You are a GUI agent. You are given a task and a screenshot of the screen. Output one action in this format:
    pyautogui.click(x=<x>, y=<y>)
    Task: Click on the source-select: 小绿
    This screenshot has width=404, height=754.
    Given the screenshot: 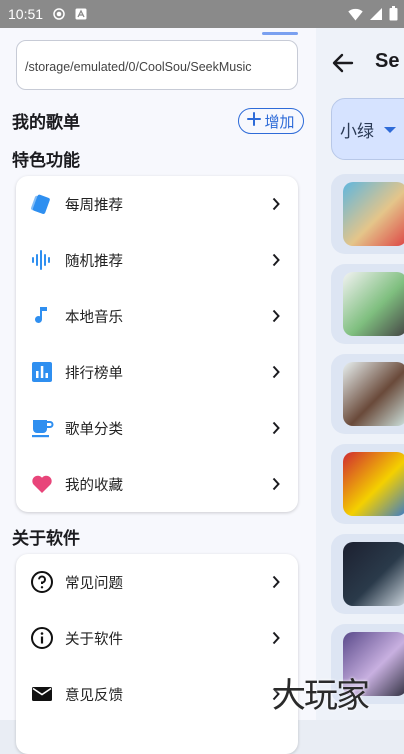 What is the action you would take?
    pyautogui.click(x=367, y=129)
    